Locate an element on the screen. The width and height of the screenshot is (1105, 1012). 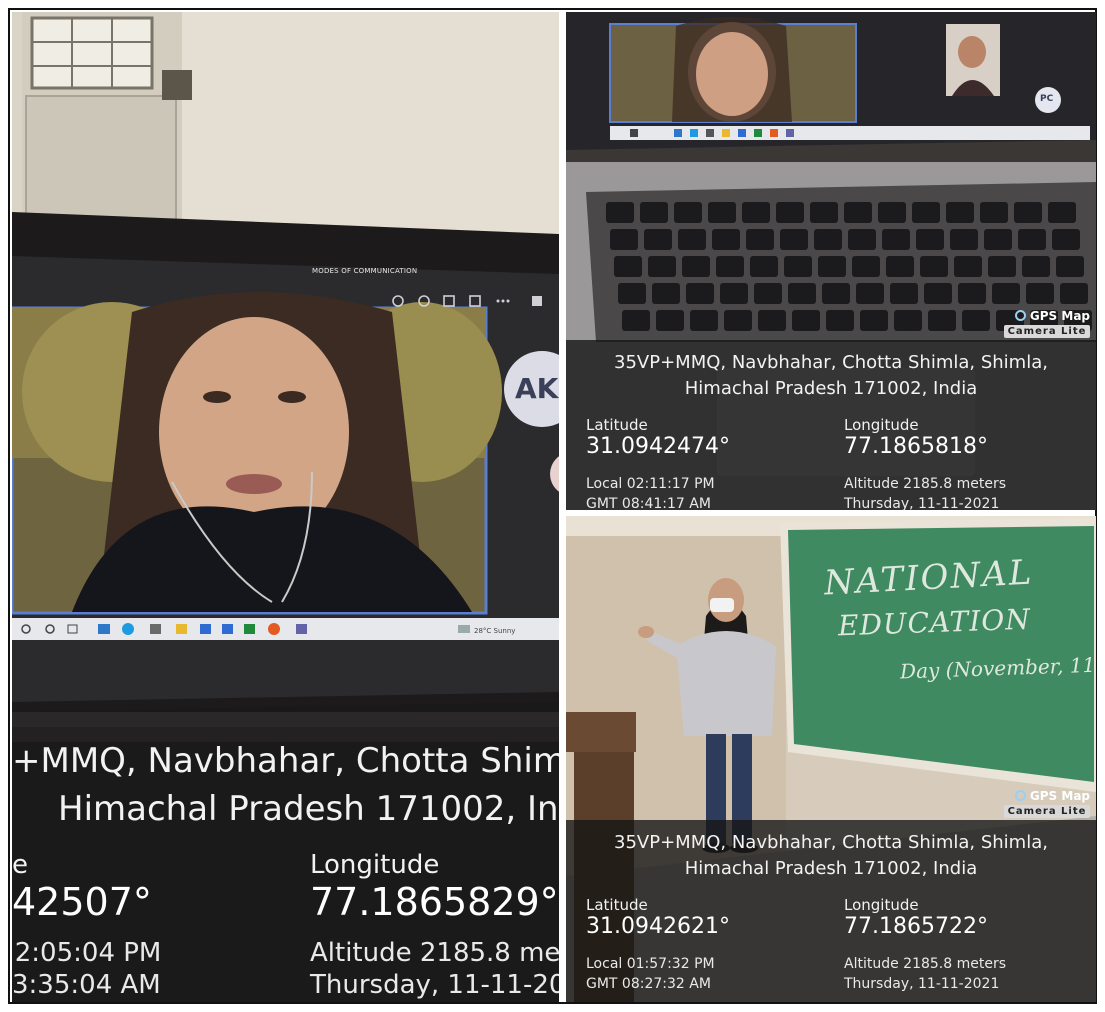
latitude-value: 42507° is located at coordinates (82, 902).